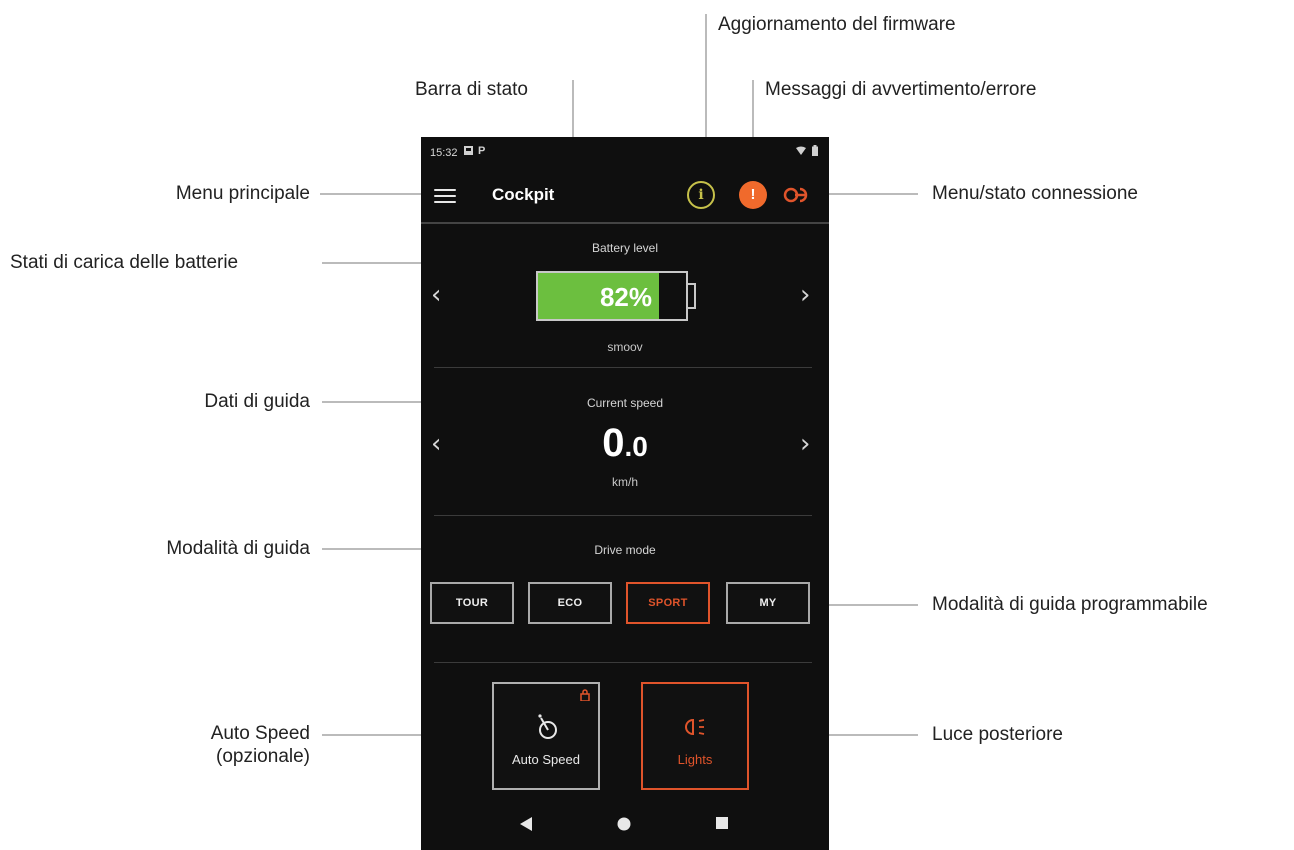  What do you see at coordinates (445, 195) in the screenshot?
I see `hamburger-menu-icon` at bounding box center [445, 195].